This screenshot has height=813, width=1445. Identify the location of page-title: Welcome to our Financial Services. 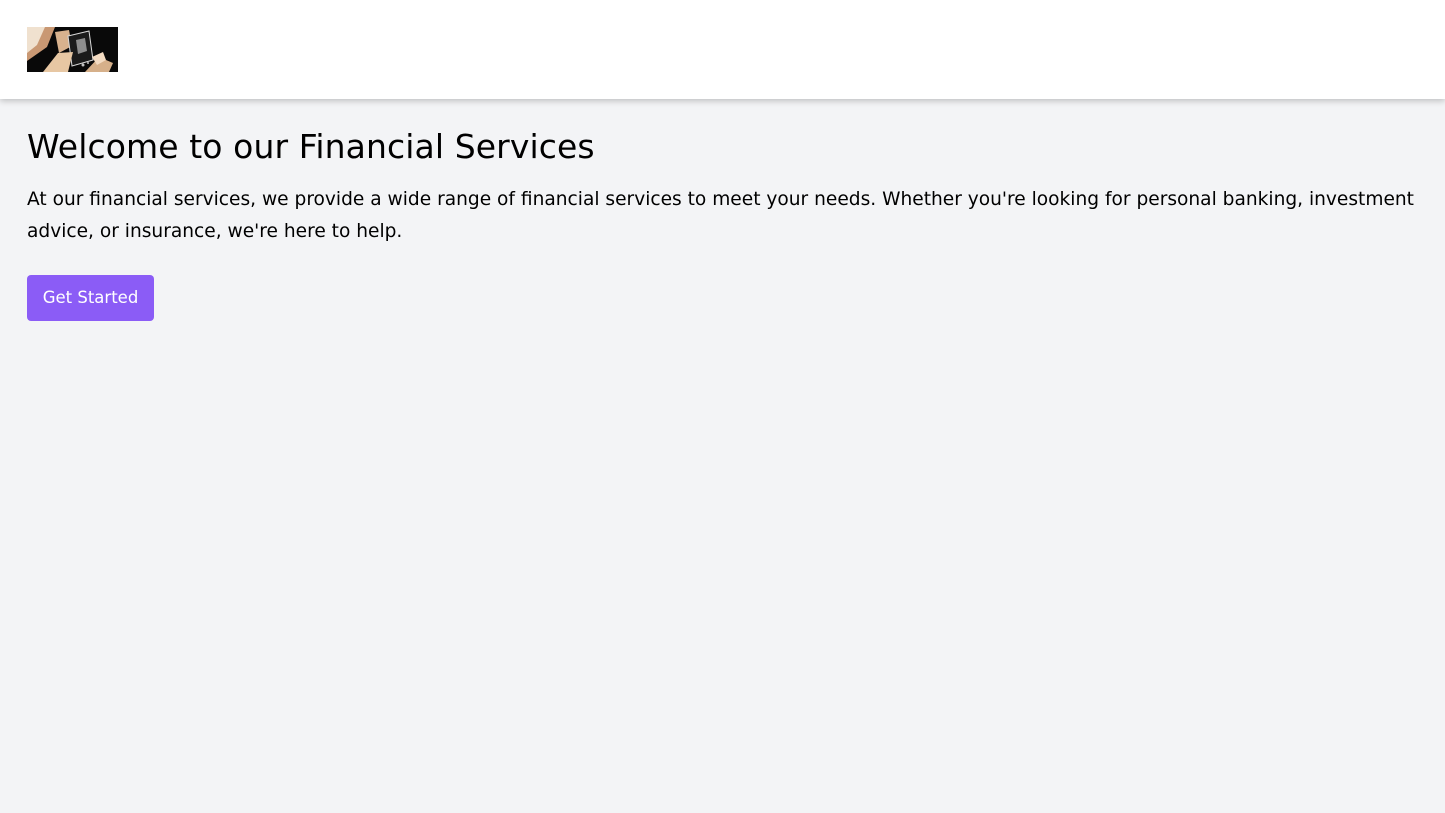
(311, 146).